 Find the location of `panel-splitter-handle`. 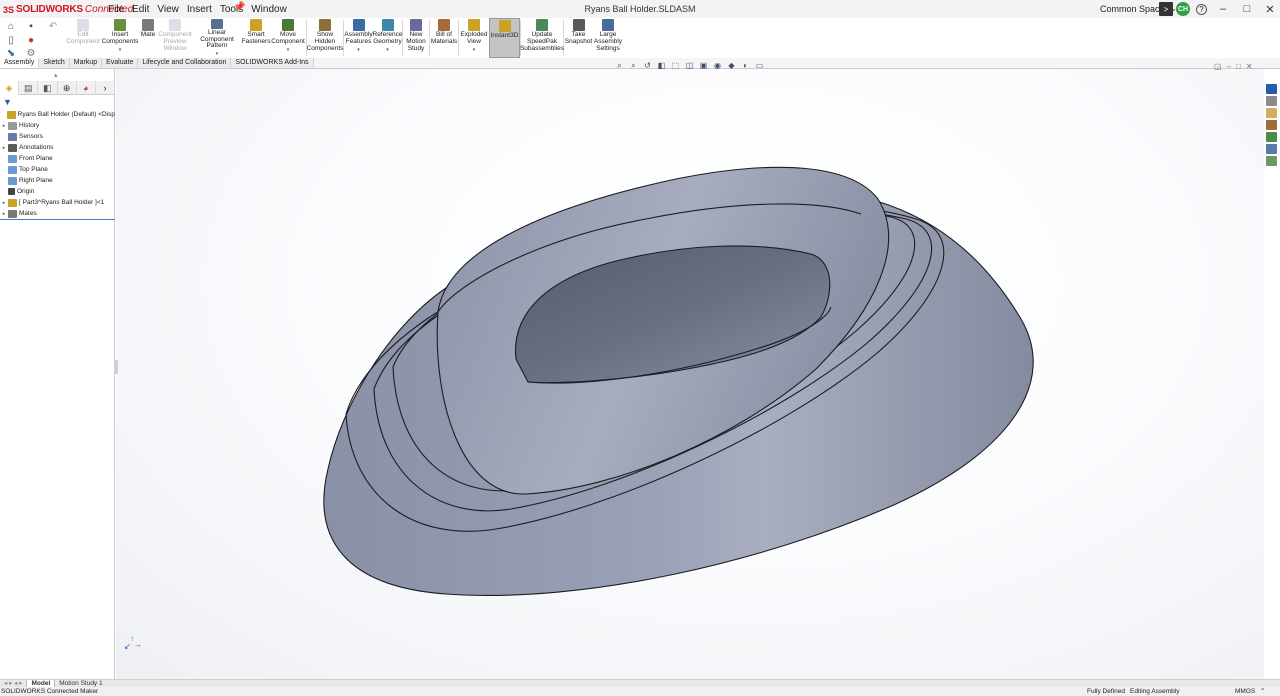

panel-splitter-handle is located at coordinates (116, 367).